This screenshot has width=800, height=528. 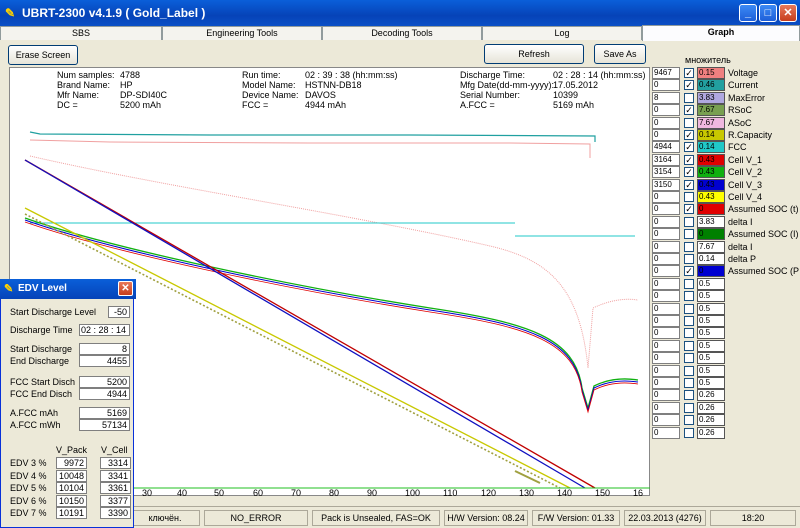 I want to click on tab-graph: Graph, so click(x=721, y=33).